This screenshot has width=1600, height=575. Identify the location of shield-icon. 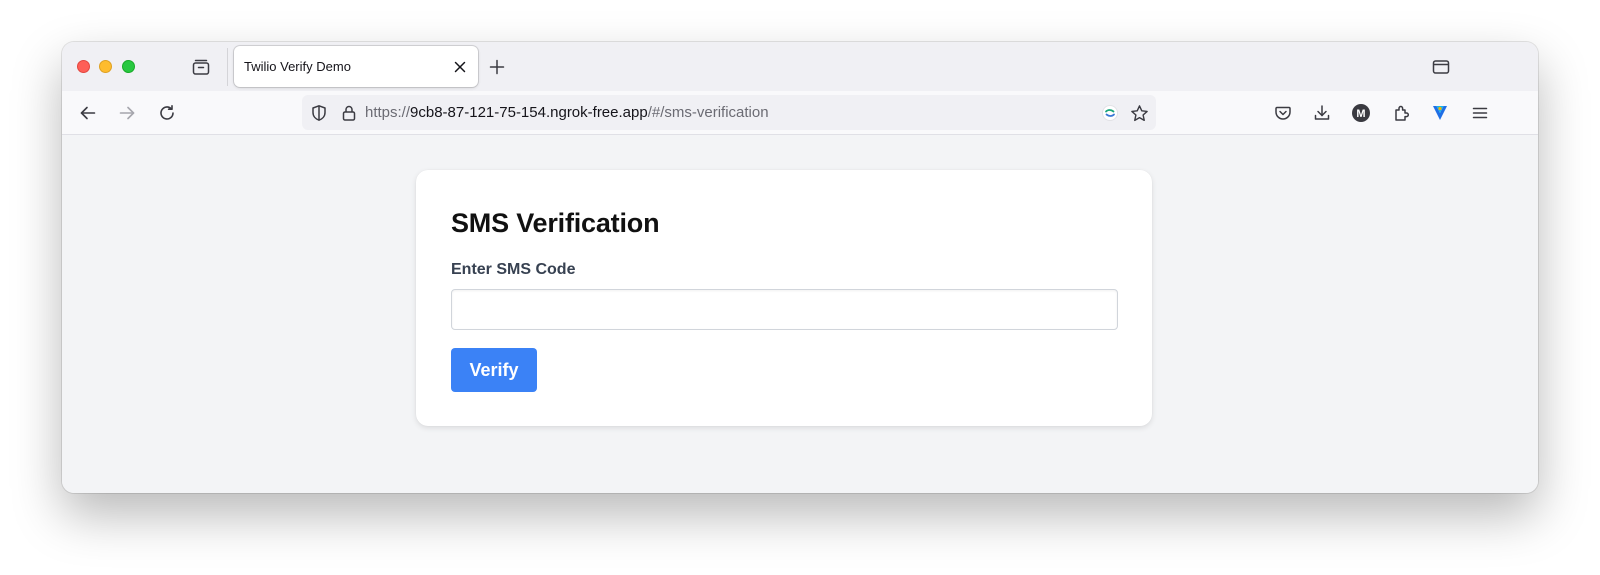
(319, 113).